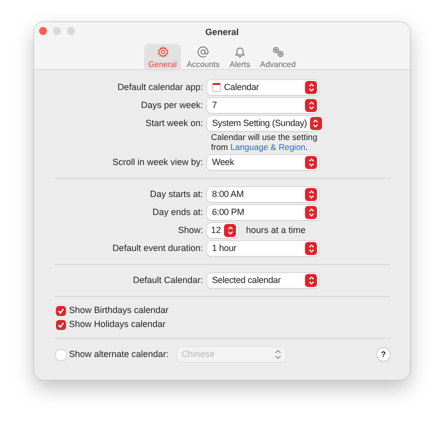 The width and height of the screenshot is (444, 426). I want to click on setting-label: Scroll in week view by:, so click(157, 162).